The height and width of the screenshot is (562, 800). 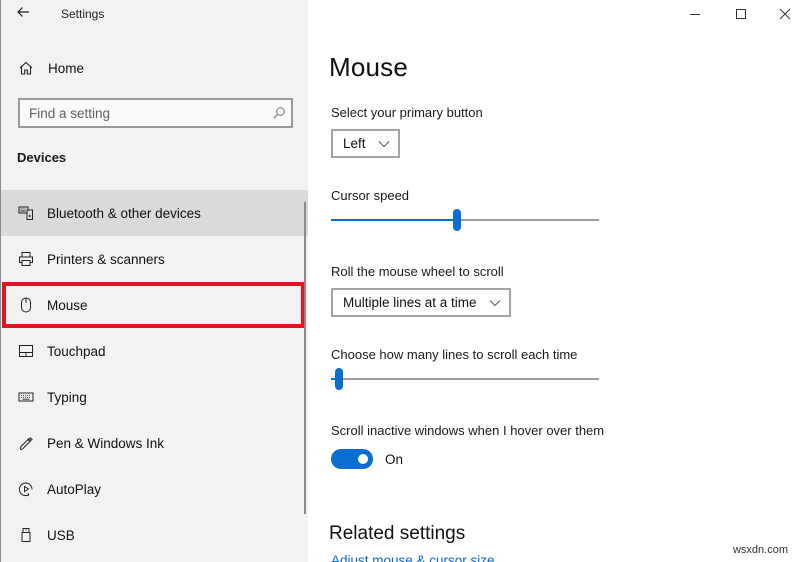 I want to click on sidebar-item-label: Touchpad, so click(x=76, y=351).